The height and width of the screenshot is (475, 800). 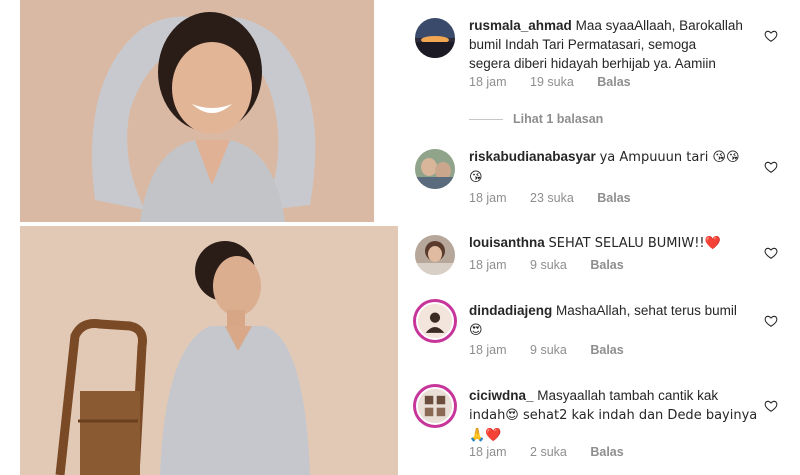 What do you see at coordinates (552, 198) in the screenshot?
I see `comment-likes: 23 suka` at bounding box center [552, 198].